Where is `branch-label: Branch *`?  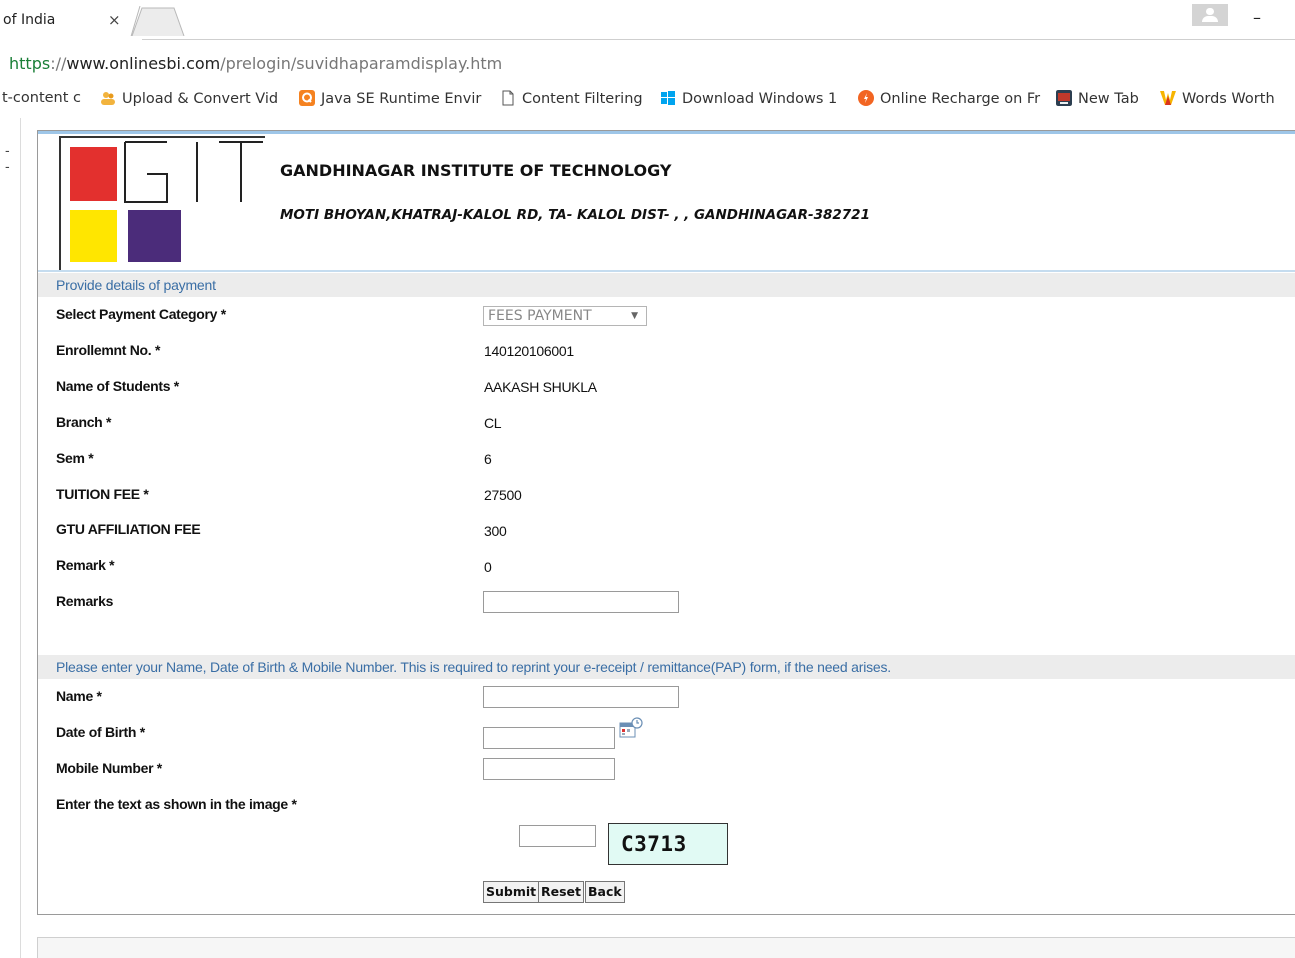 branch-label: Branch * is located at coordinates (84, 422).